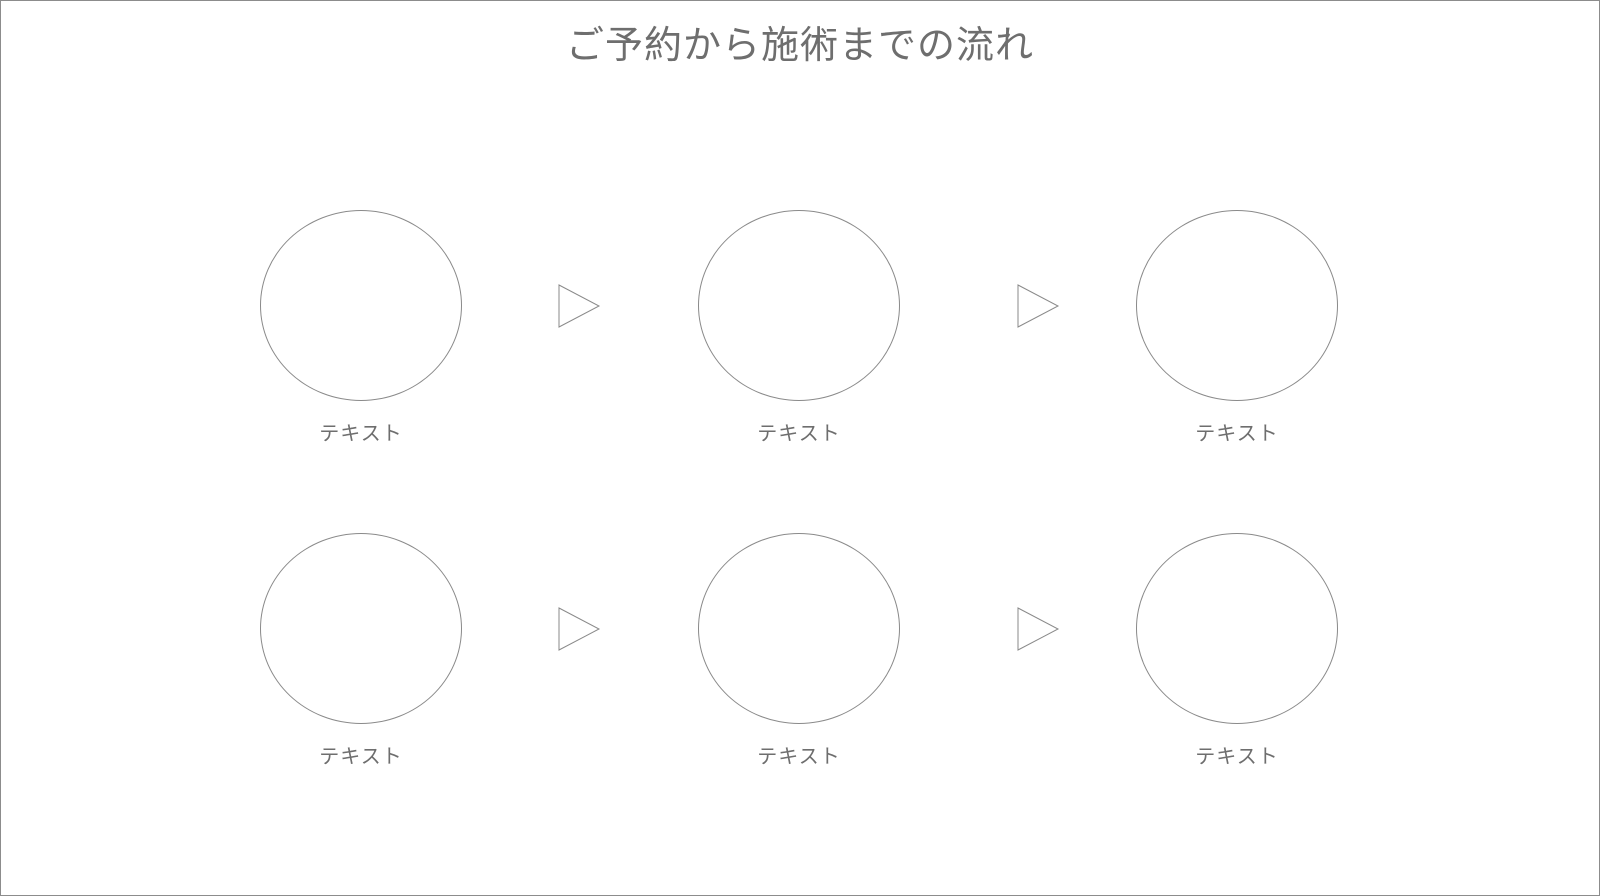 This screenshot has width=1600, height=896. Describe the element at coordinates (799, 305) in the screenshot. I see `step-2-circle` at that location.